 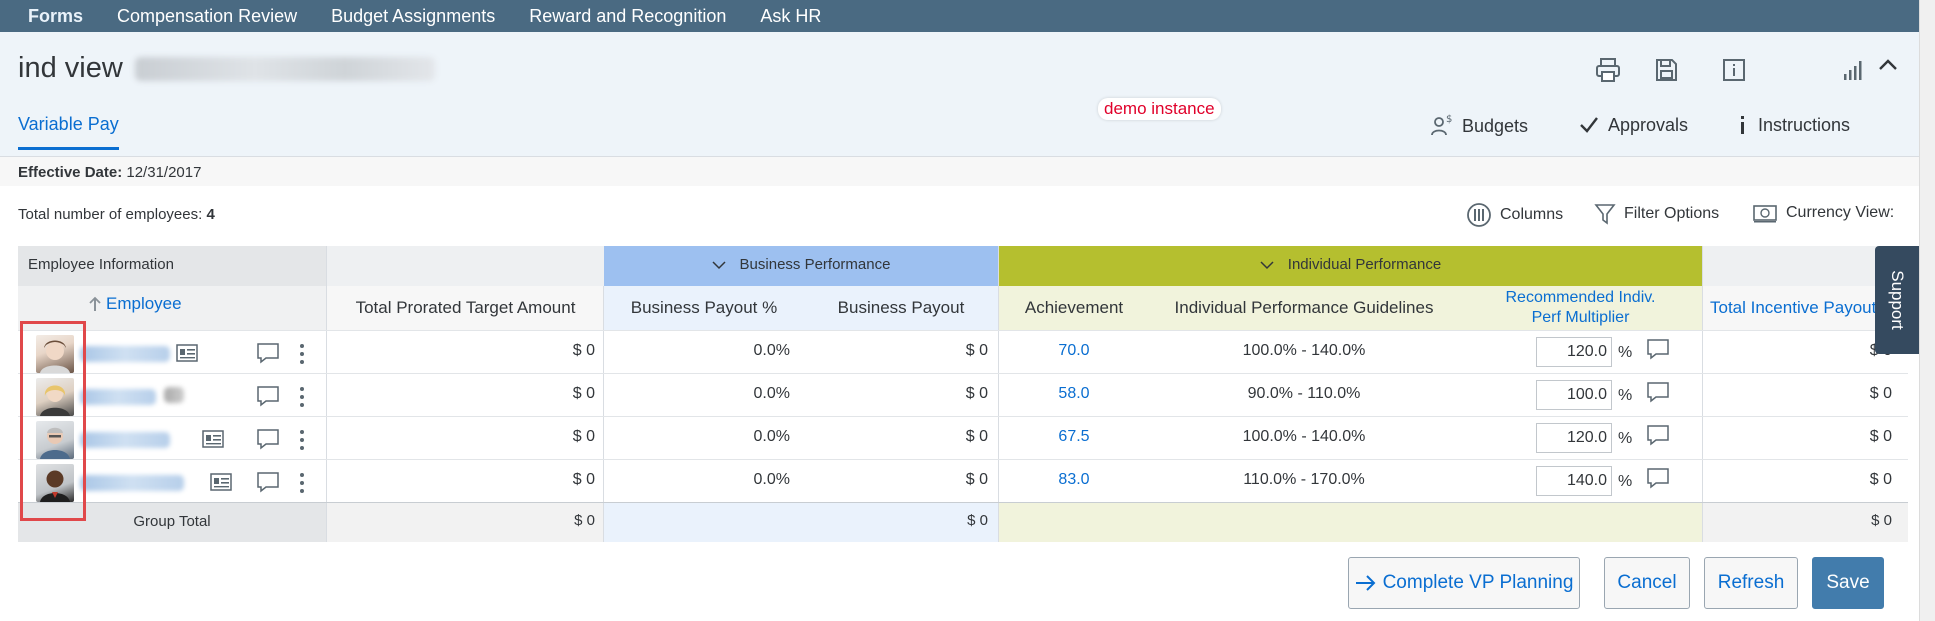 What do you see at coordinates (68, 132) in the screenshot?
I see `tab-variable-pay: Variable Pay` at bounding box center [68, 132].